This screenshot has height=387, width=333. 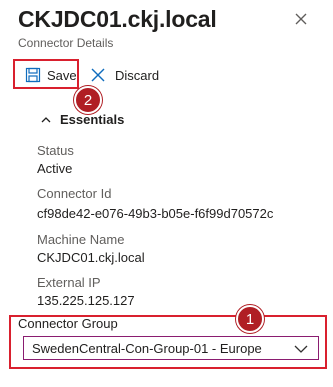 What do you see at coordinates (137, 75) in the screenshot?
I see `discard-label: Discard` at bounding box center [137, 75].